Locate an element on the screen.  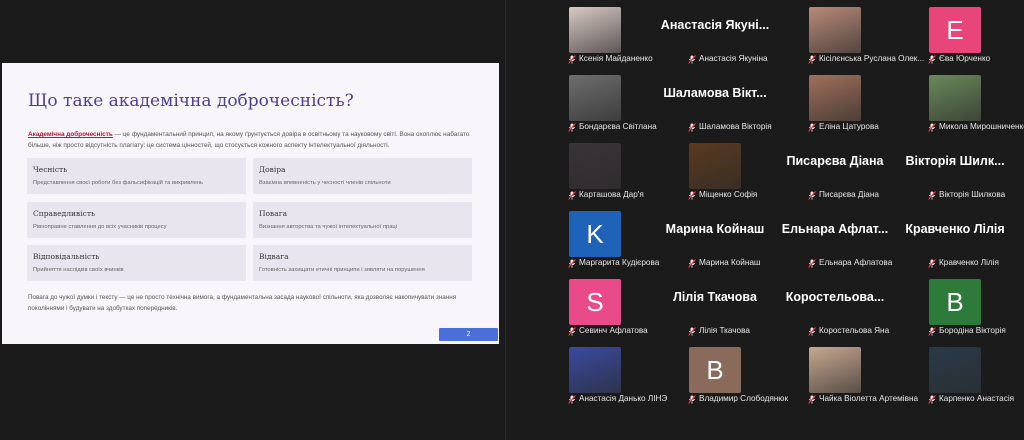
participant-name: Ельнара Афлатова is located at coordinates (856, 262).